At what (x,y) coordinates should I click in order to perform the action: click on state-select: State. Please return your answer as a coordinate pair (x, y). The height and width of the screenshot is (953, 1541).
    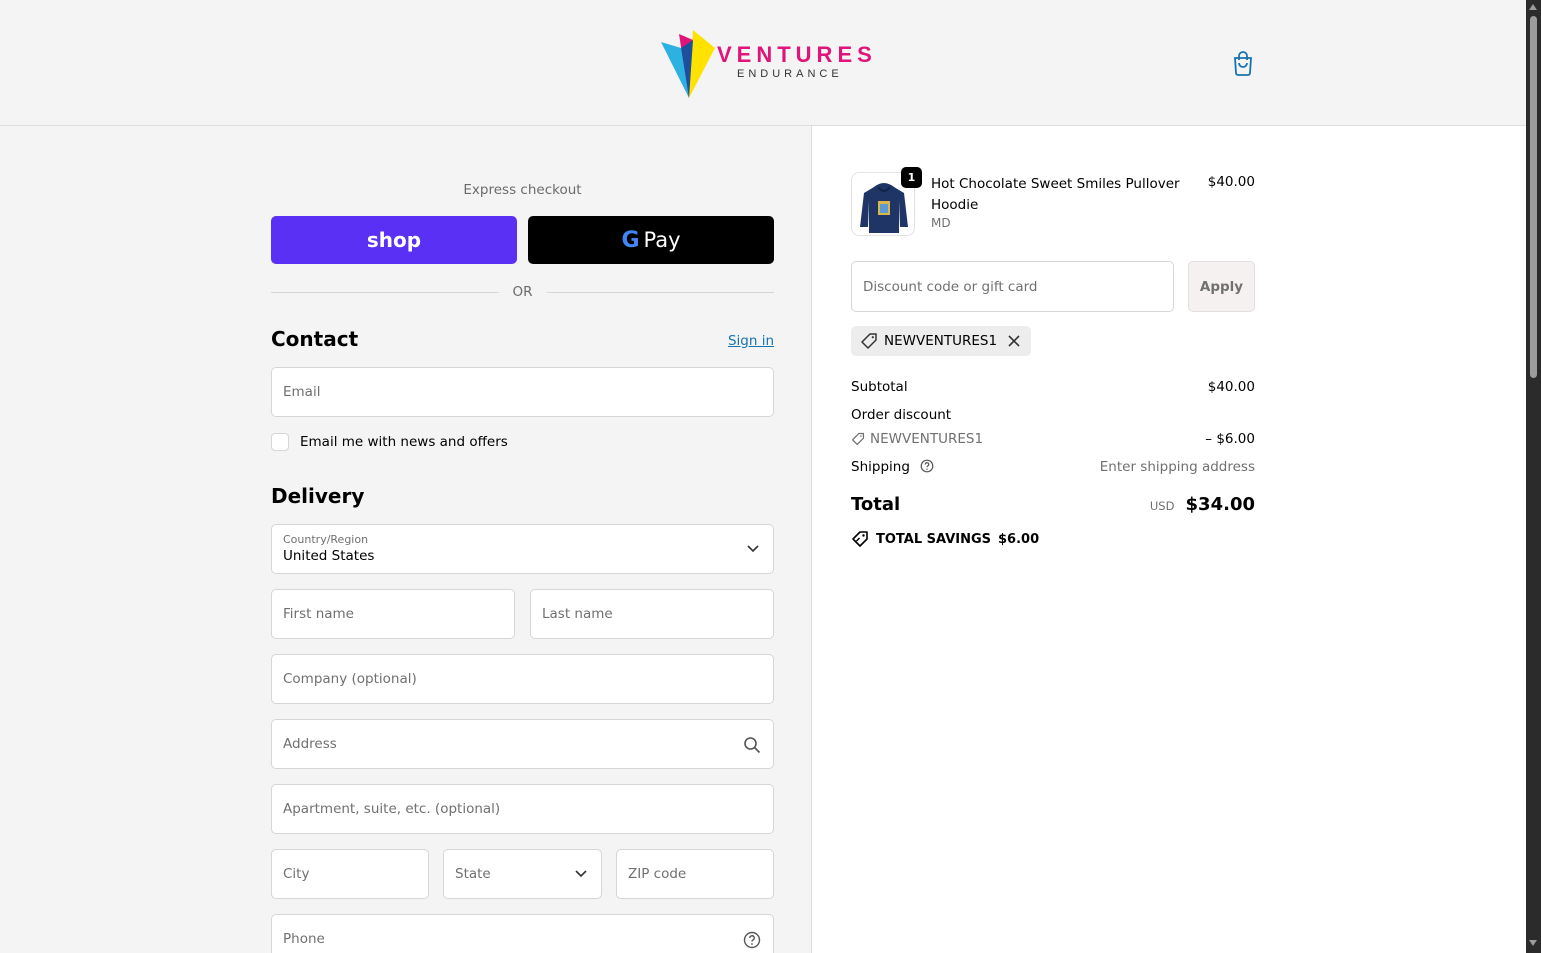
    Looking at the image, I should click on (522, 874).